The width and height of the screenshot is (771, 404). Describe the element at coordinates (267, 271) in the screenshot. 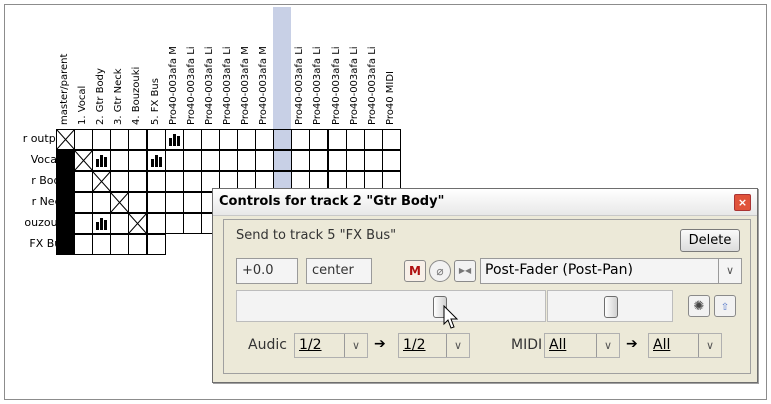

I see `volume-field: +0.0` at that location.